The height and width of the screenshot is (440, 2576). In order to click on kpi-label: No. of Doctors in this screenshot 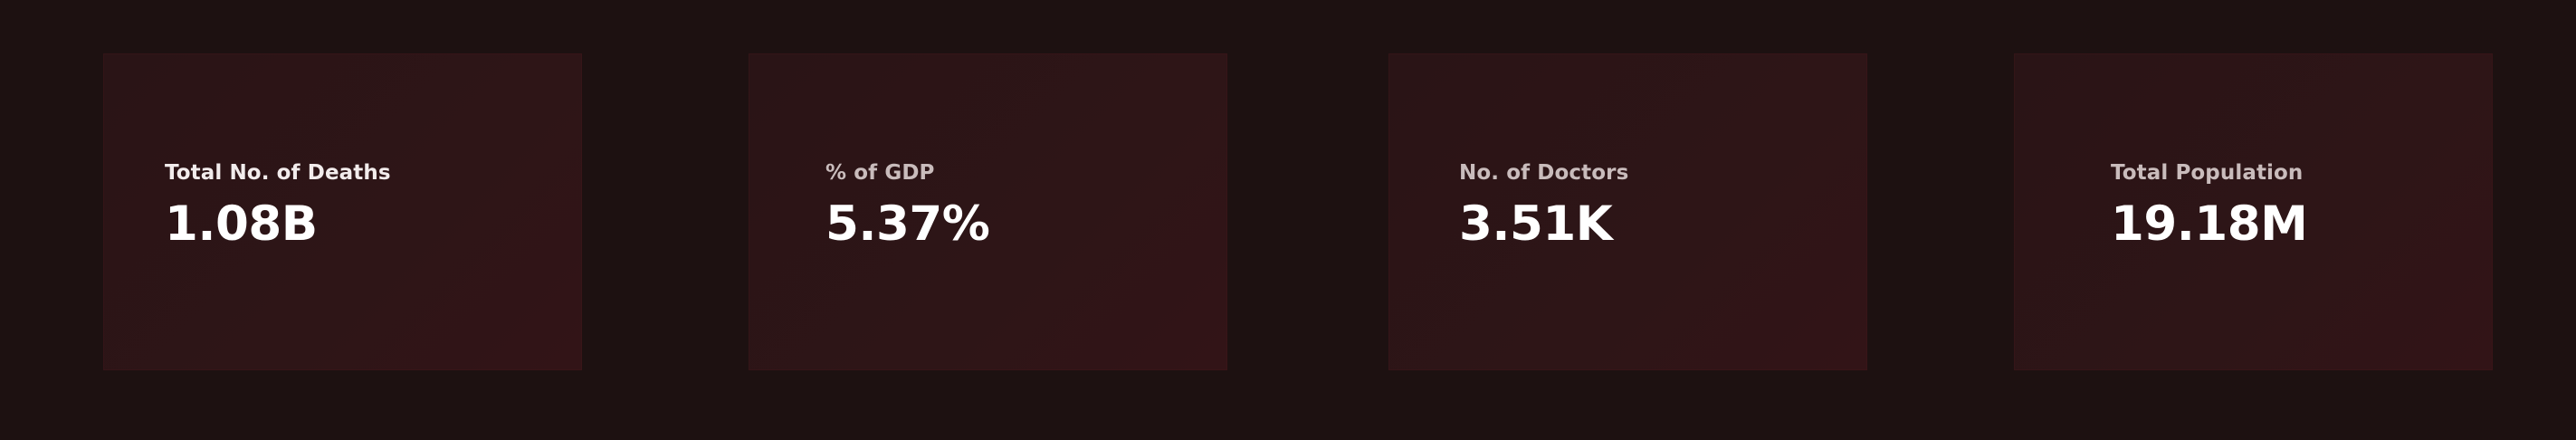, I will do `click(1544, 173)`.